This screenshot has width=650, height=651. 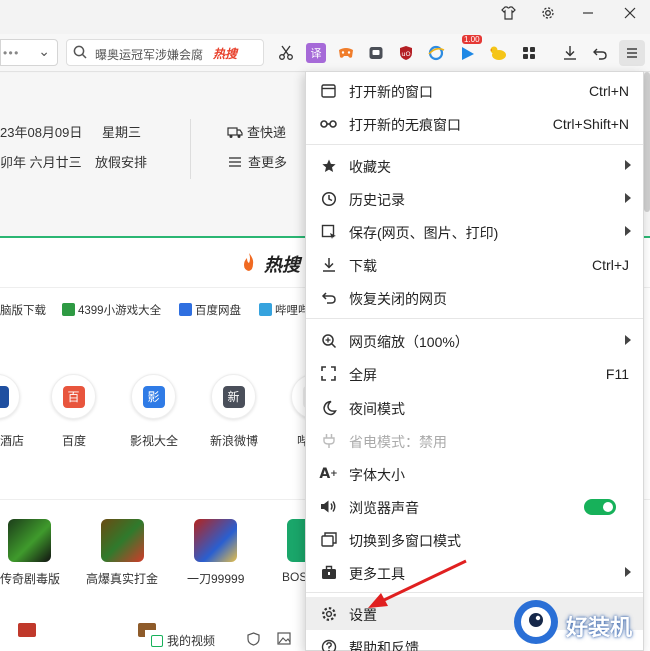 I want to click on menu-item-incognito: 打开新的无痕窗口 Ctrl+Shift+N, so click(x=474, y=123).